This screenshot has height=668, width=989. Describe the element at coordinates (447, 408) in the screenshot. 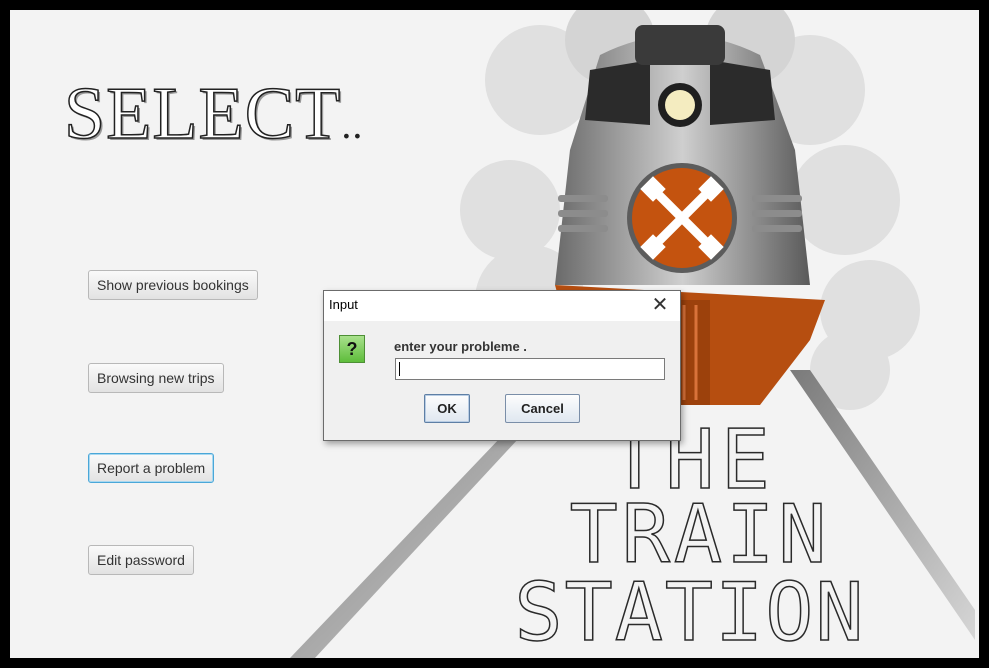

I see `ok-button: OK` at that location.